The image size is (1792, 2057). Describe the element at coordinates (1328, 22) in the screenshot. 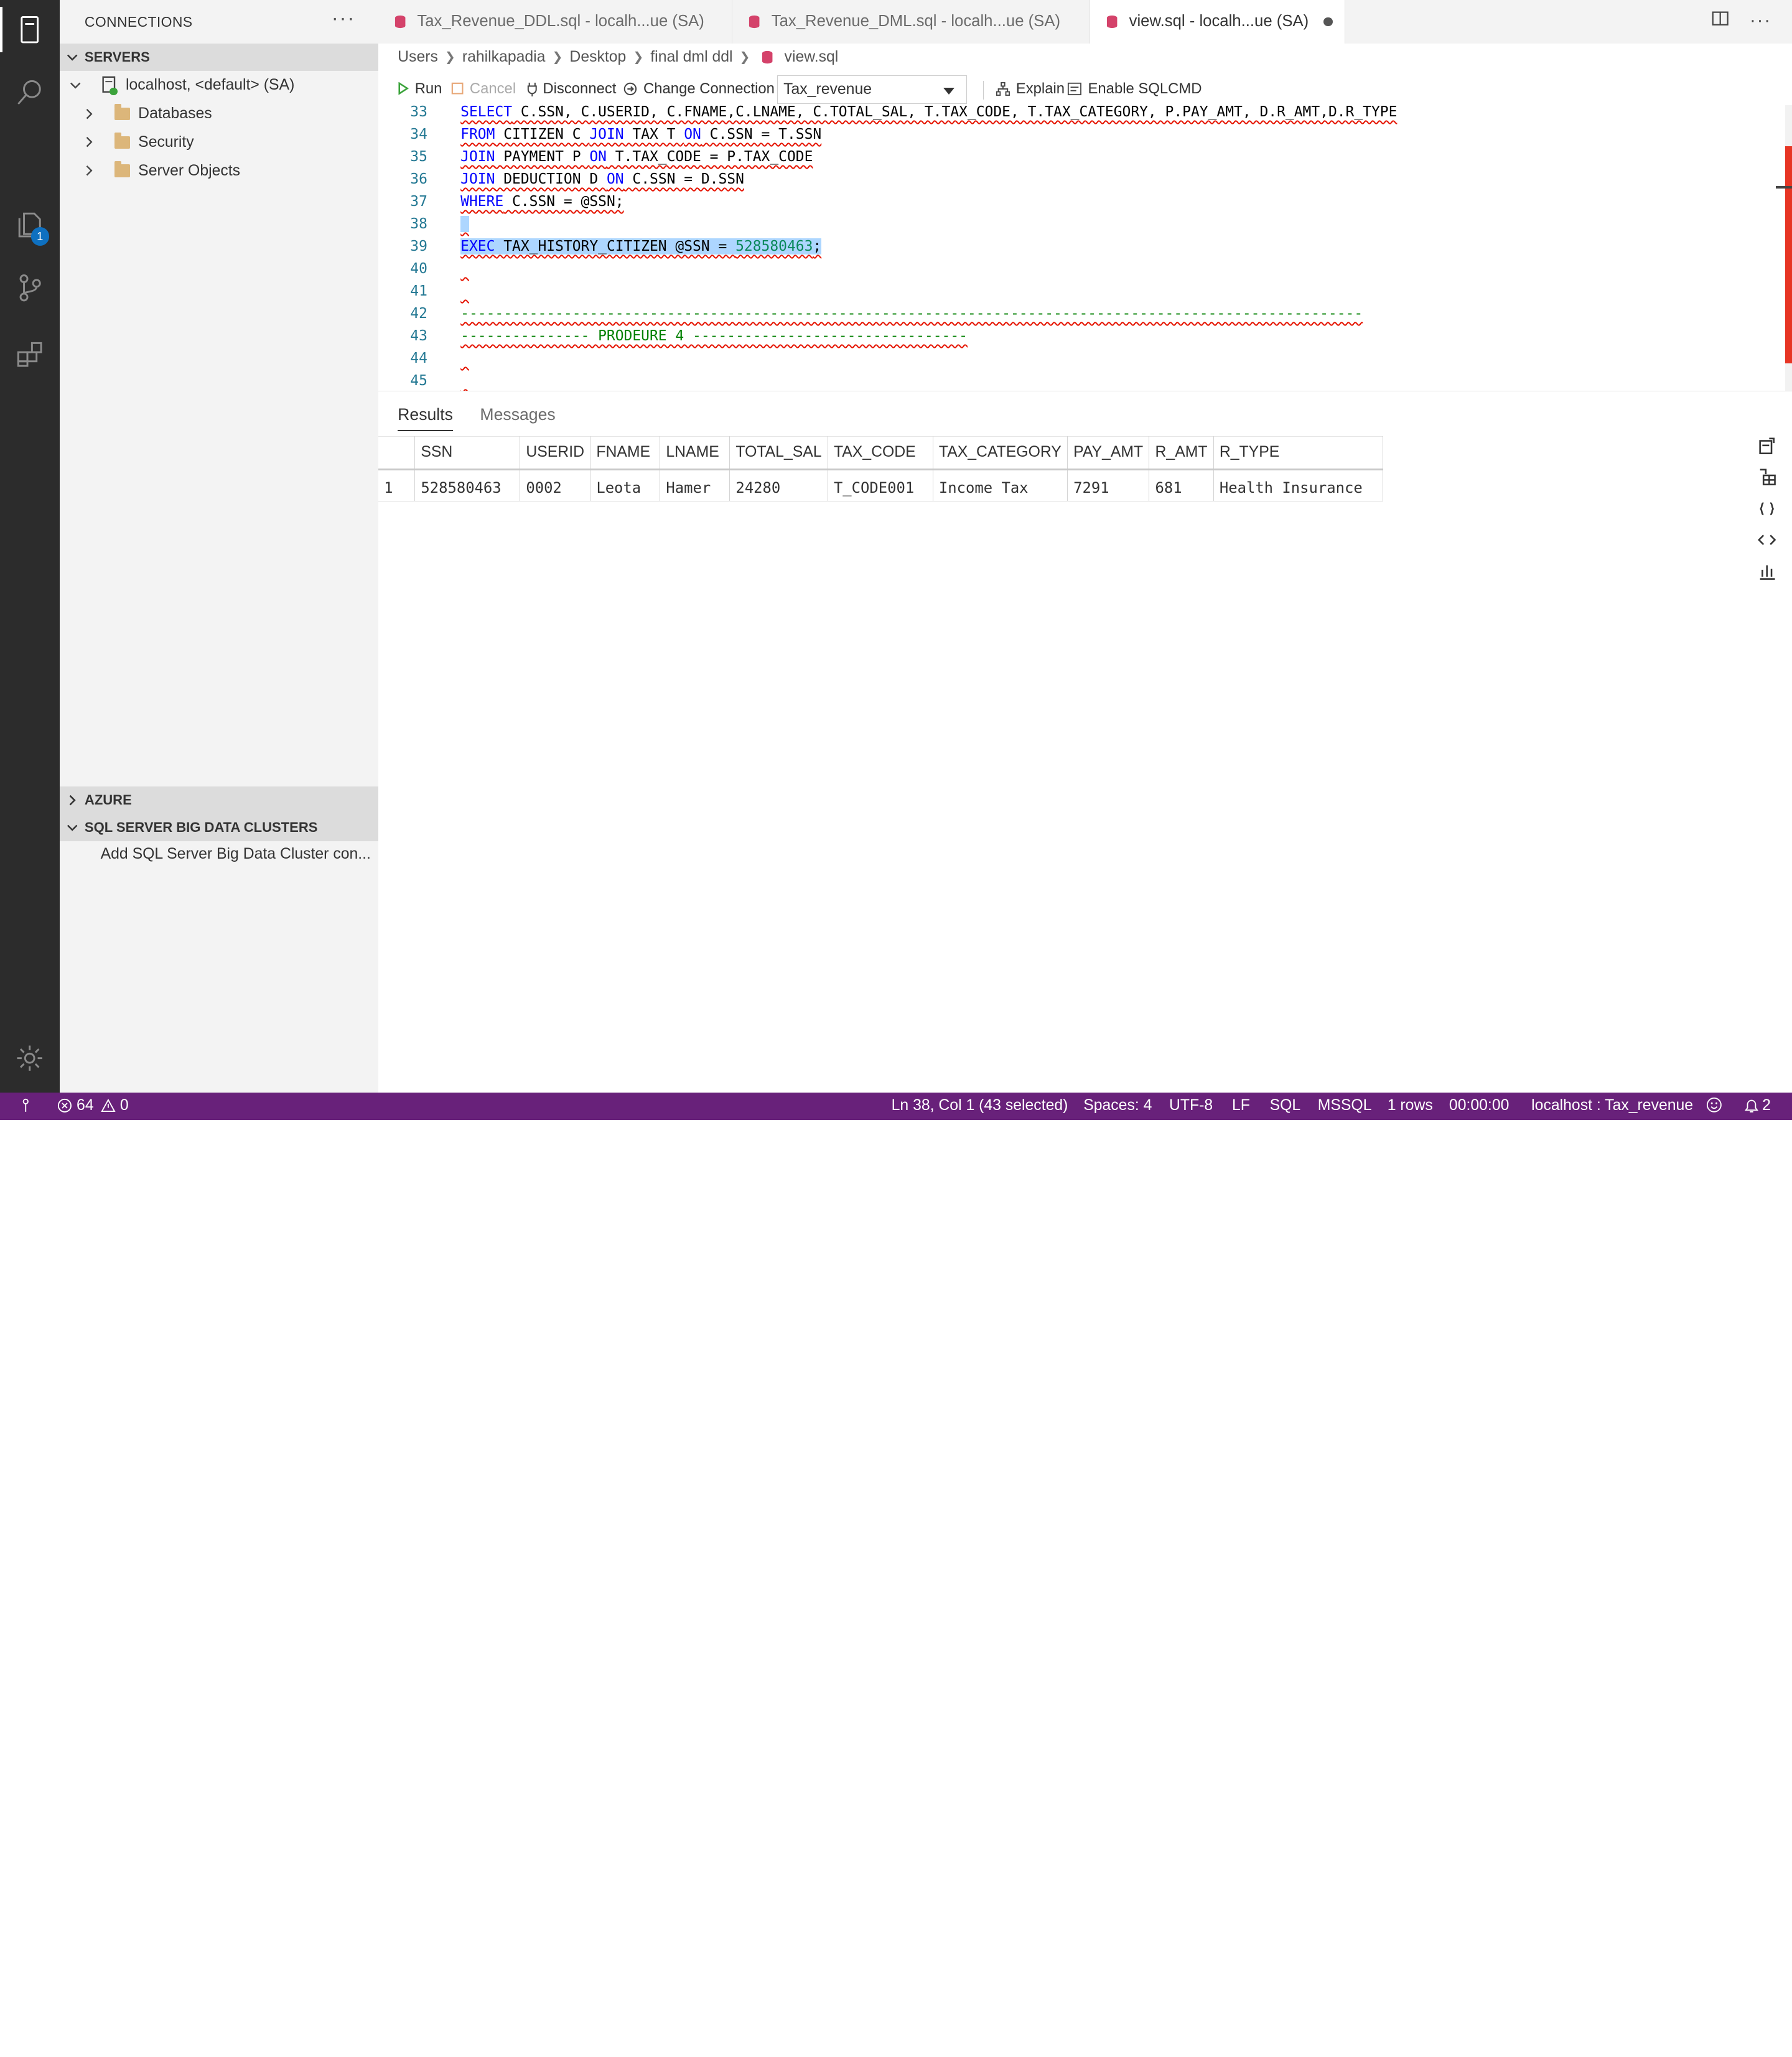

I see `unsaved-dot-icon` at that location.